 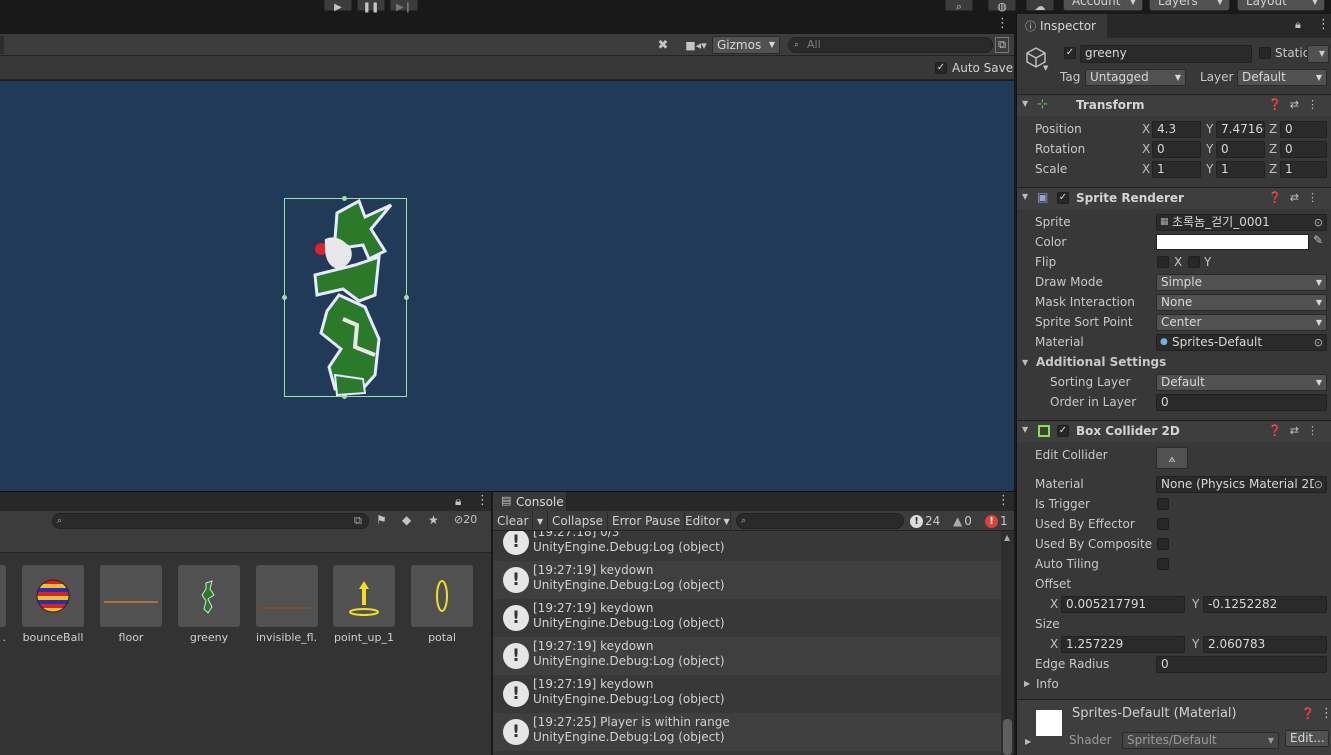 What do you see at coordinates (442, 604) in the screenshot?
I see `asset-item: potal` at bounding box center [442, 604].